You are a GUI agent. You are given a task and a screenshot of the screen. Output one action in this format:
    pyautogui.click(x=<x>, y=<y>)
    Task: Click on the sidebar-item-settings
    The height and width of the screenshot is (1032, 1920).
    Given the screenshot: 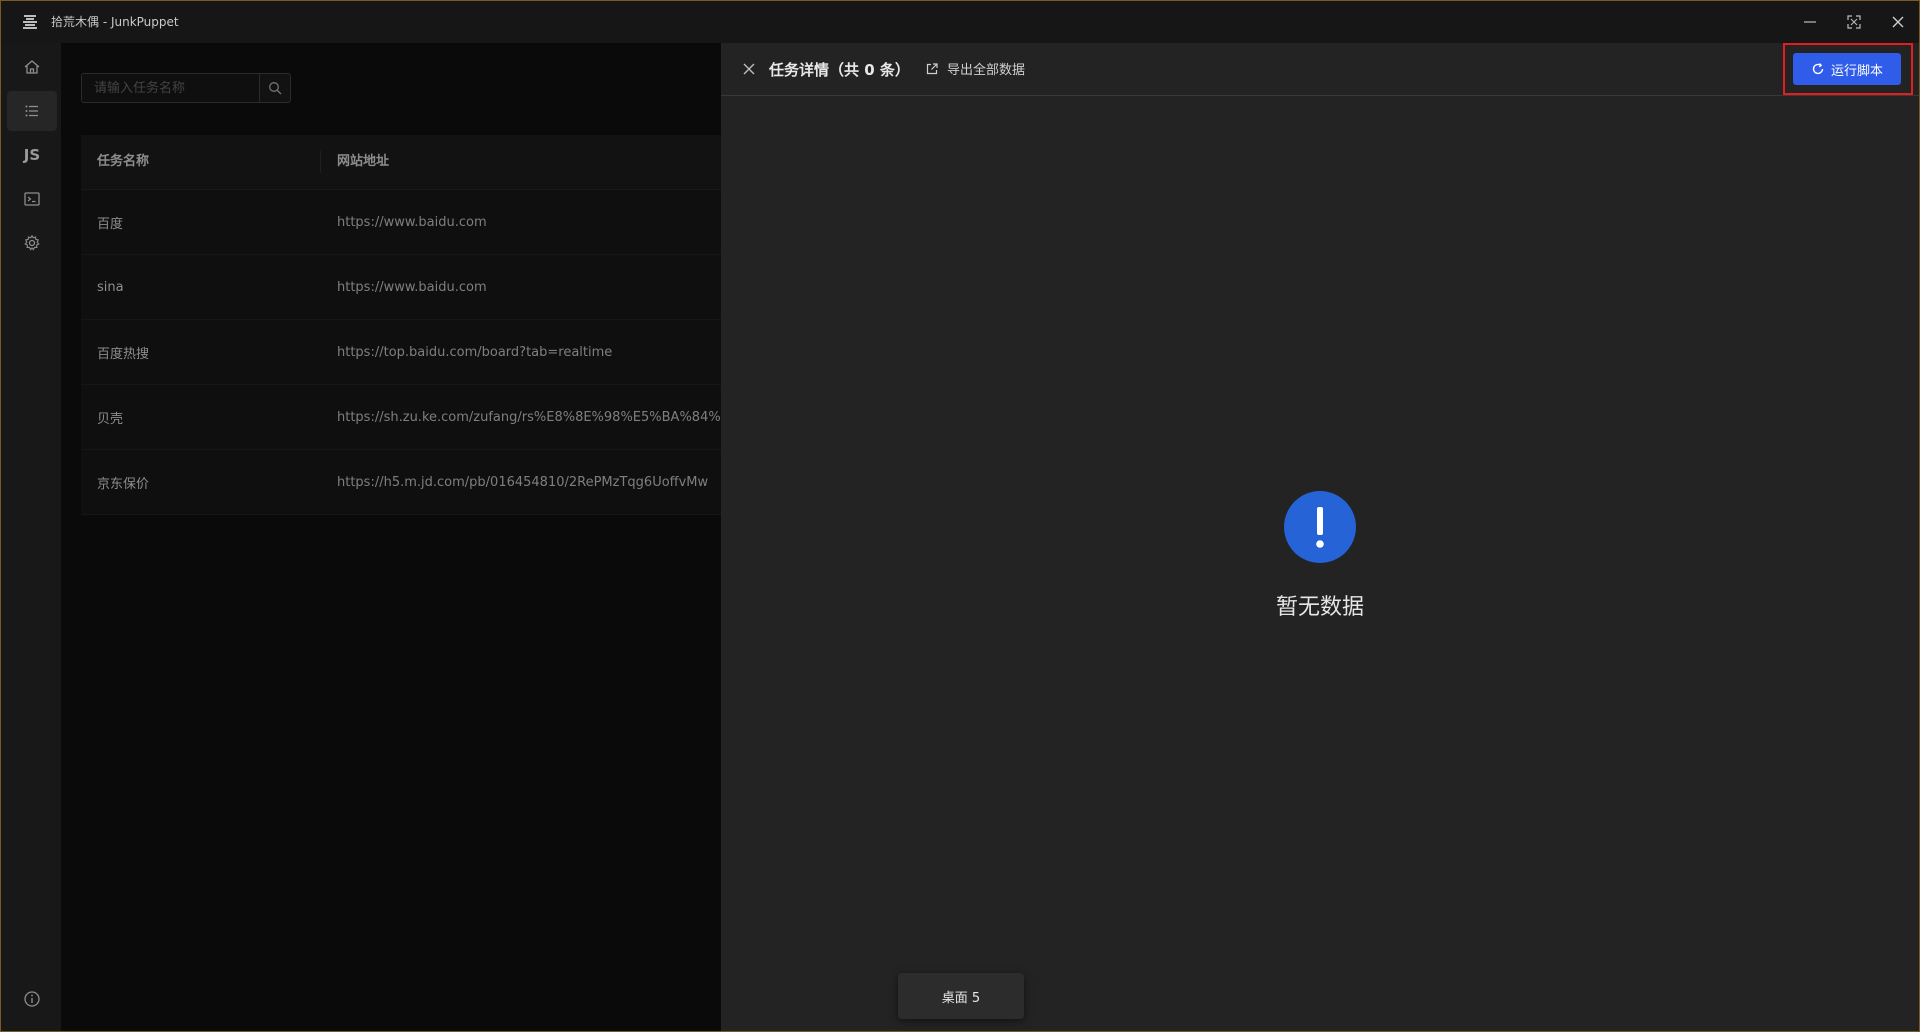 What is the action you would take?
    pyautogui.click(x=32, y=243)
    